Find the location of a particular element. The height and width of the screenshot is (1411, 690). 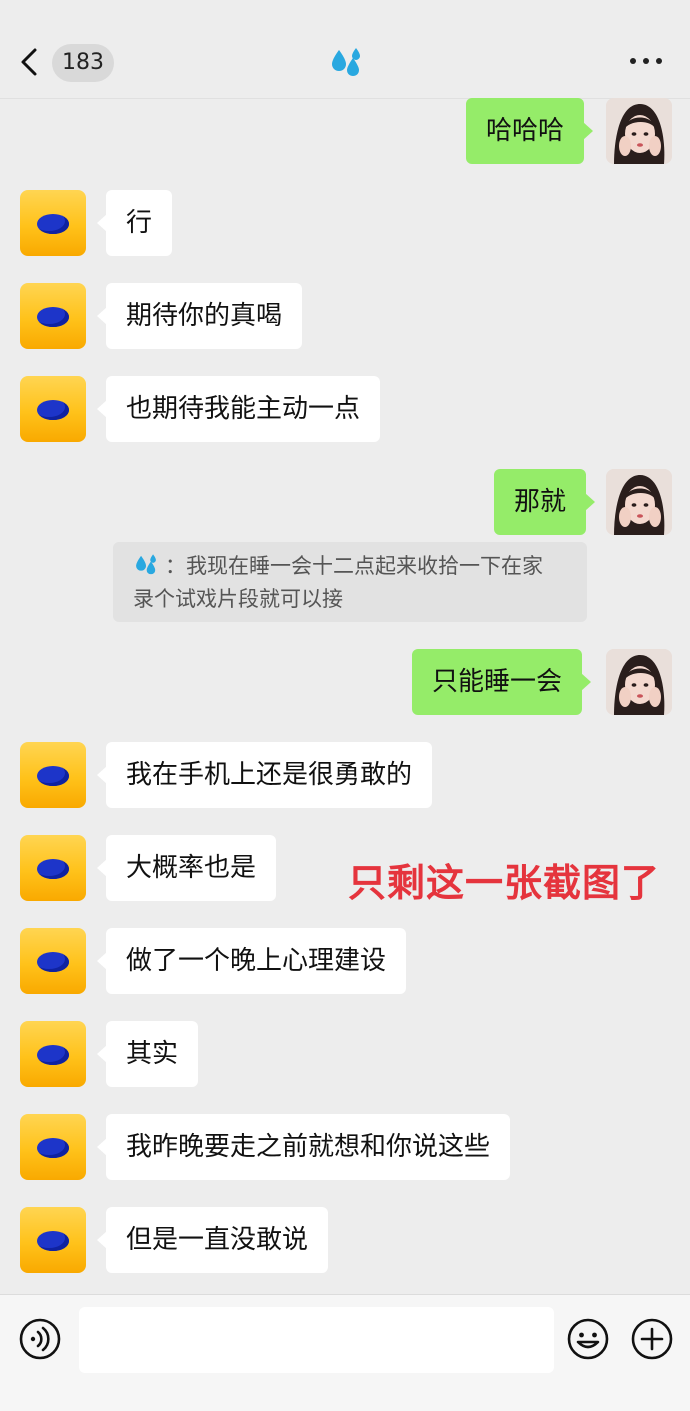

message-bubble-incoming: 大概率也是 is located at coordinates (186, 868).